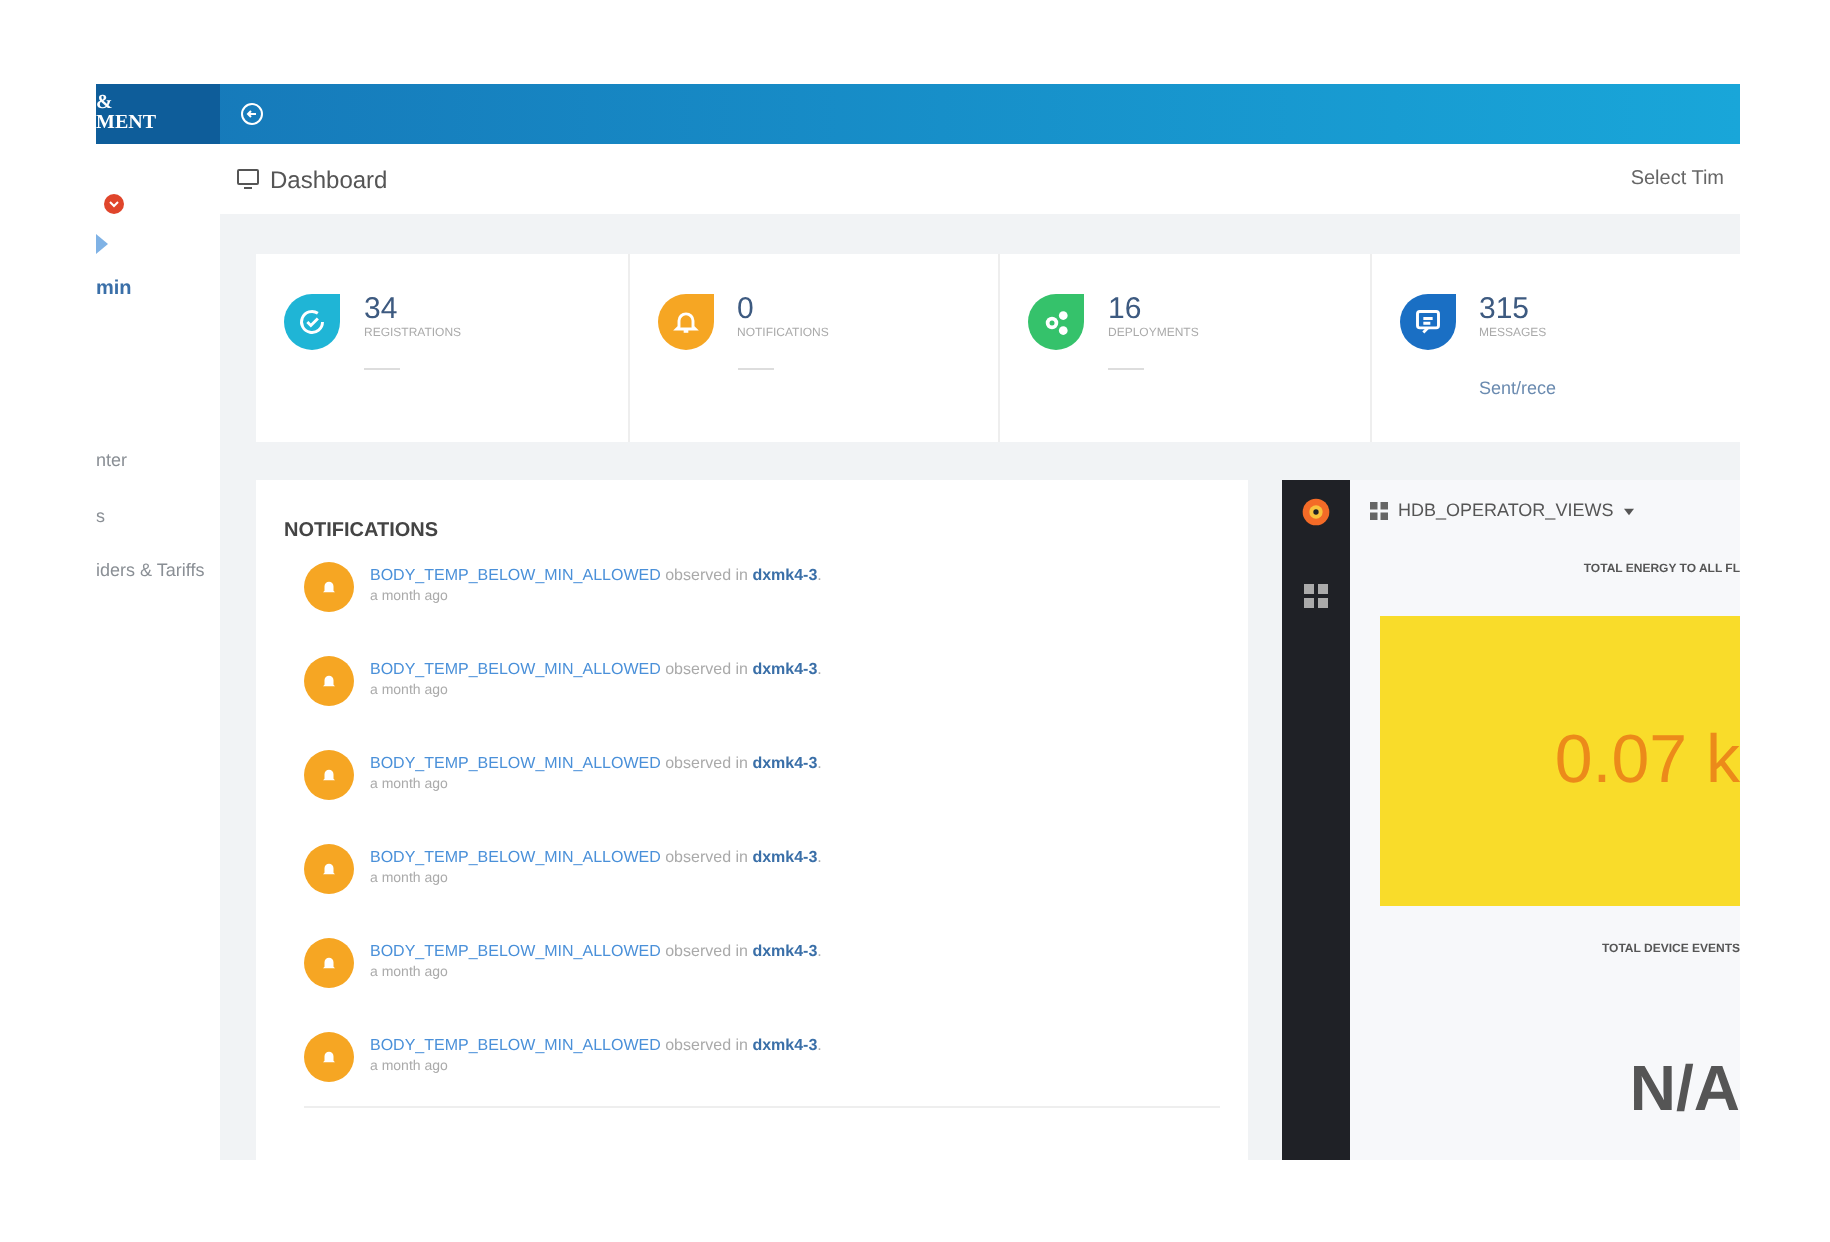 Image resolution: width=1830 pixels, height=1242 pixels. I want to click on panel-value: N/A, so click(1684, 1088).